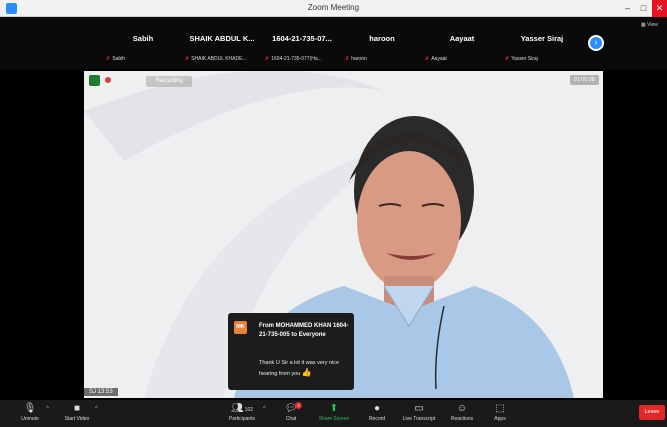  What do you see at coordinates (643, 8) in the screenshot?
I see `maximize-button: □` at bounding box center [643, 8].